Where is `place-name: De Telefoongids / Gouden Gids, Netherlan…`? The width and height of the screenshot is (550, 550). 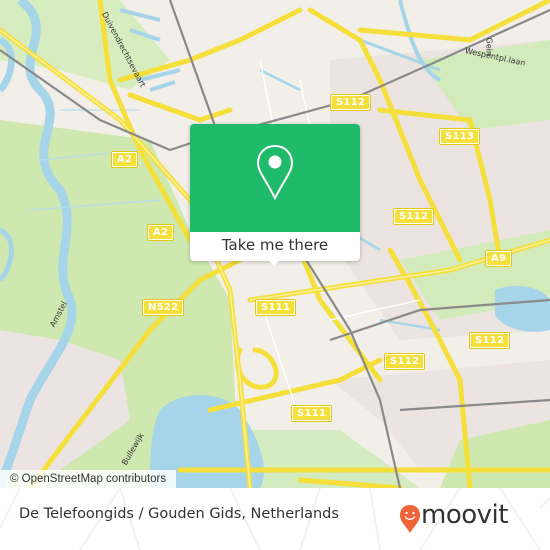
place-name: De Telefoongids / Gouden Gids, Netherlan… is located at coordinates (179, 514).